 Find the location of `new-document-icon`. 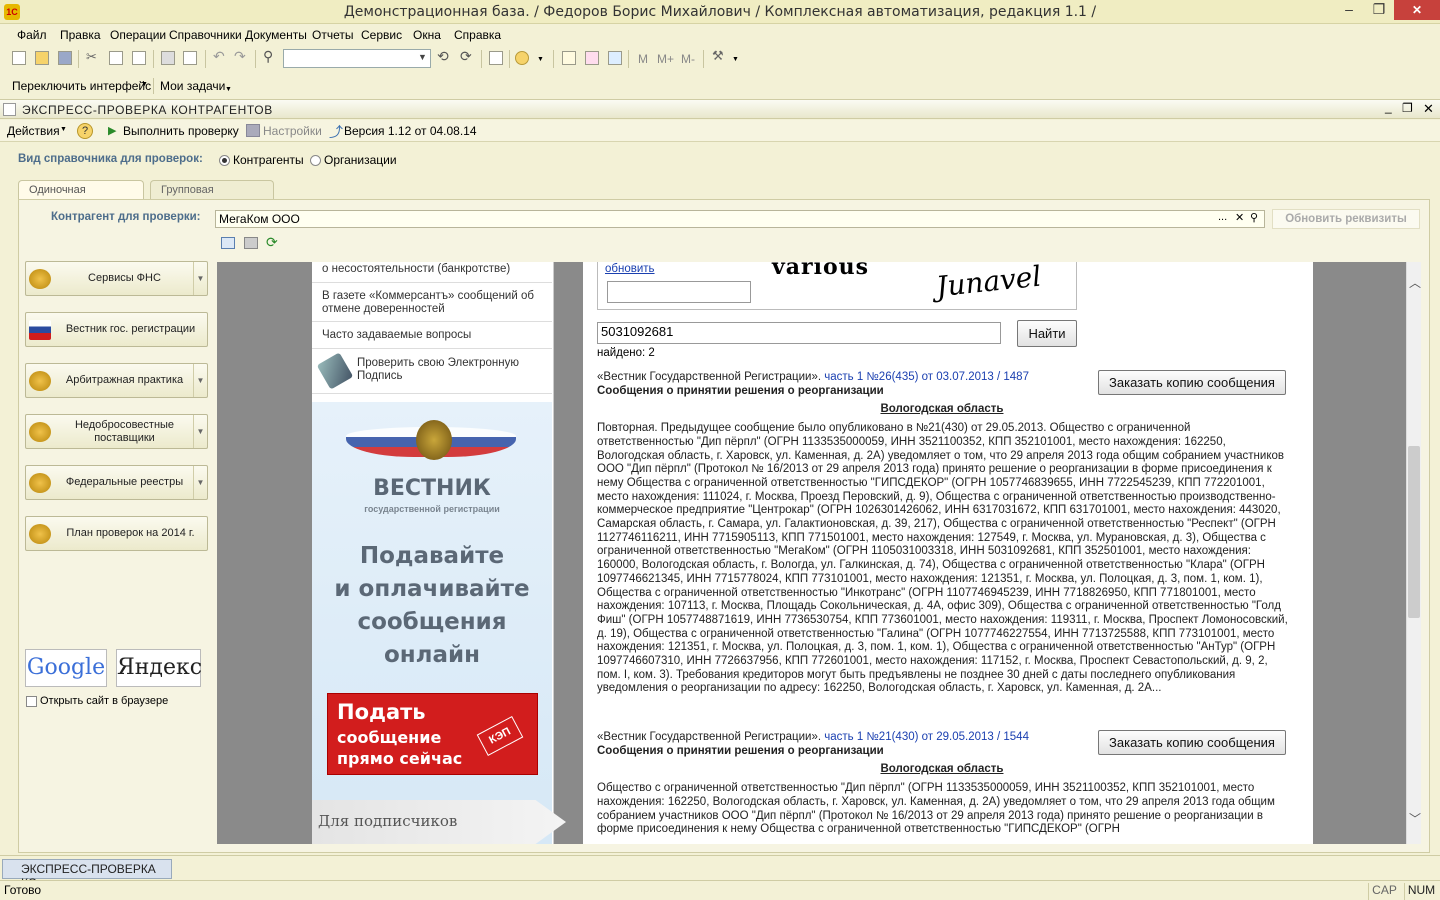

new-document-icon is located at coordinates (19, 58).